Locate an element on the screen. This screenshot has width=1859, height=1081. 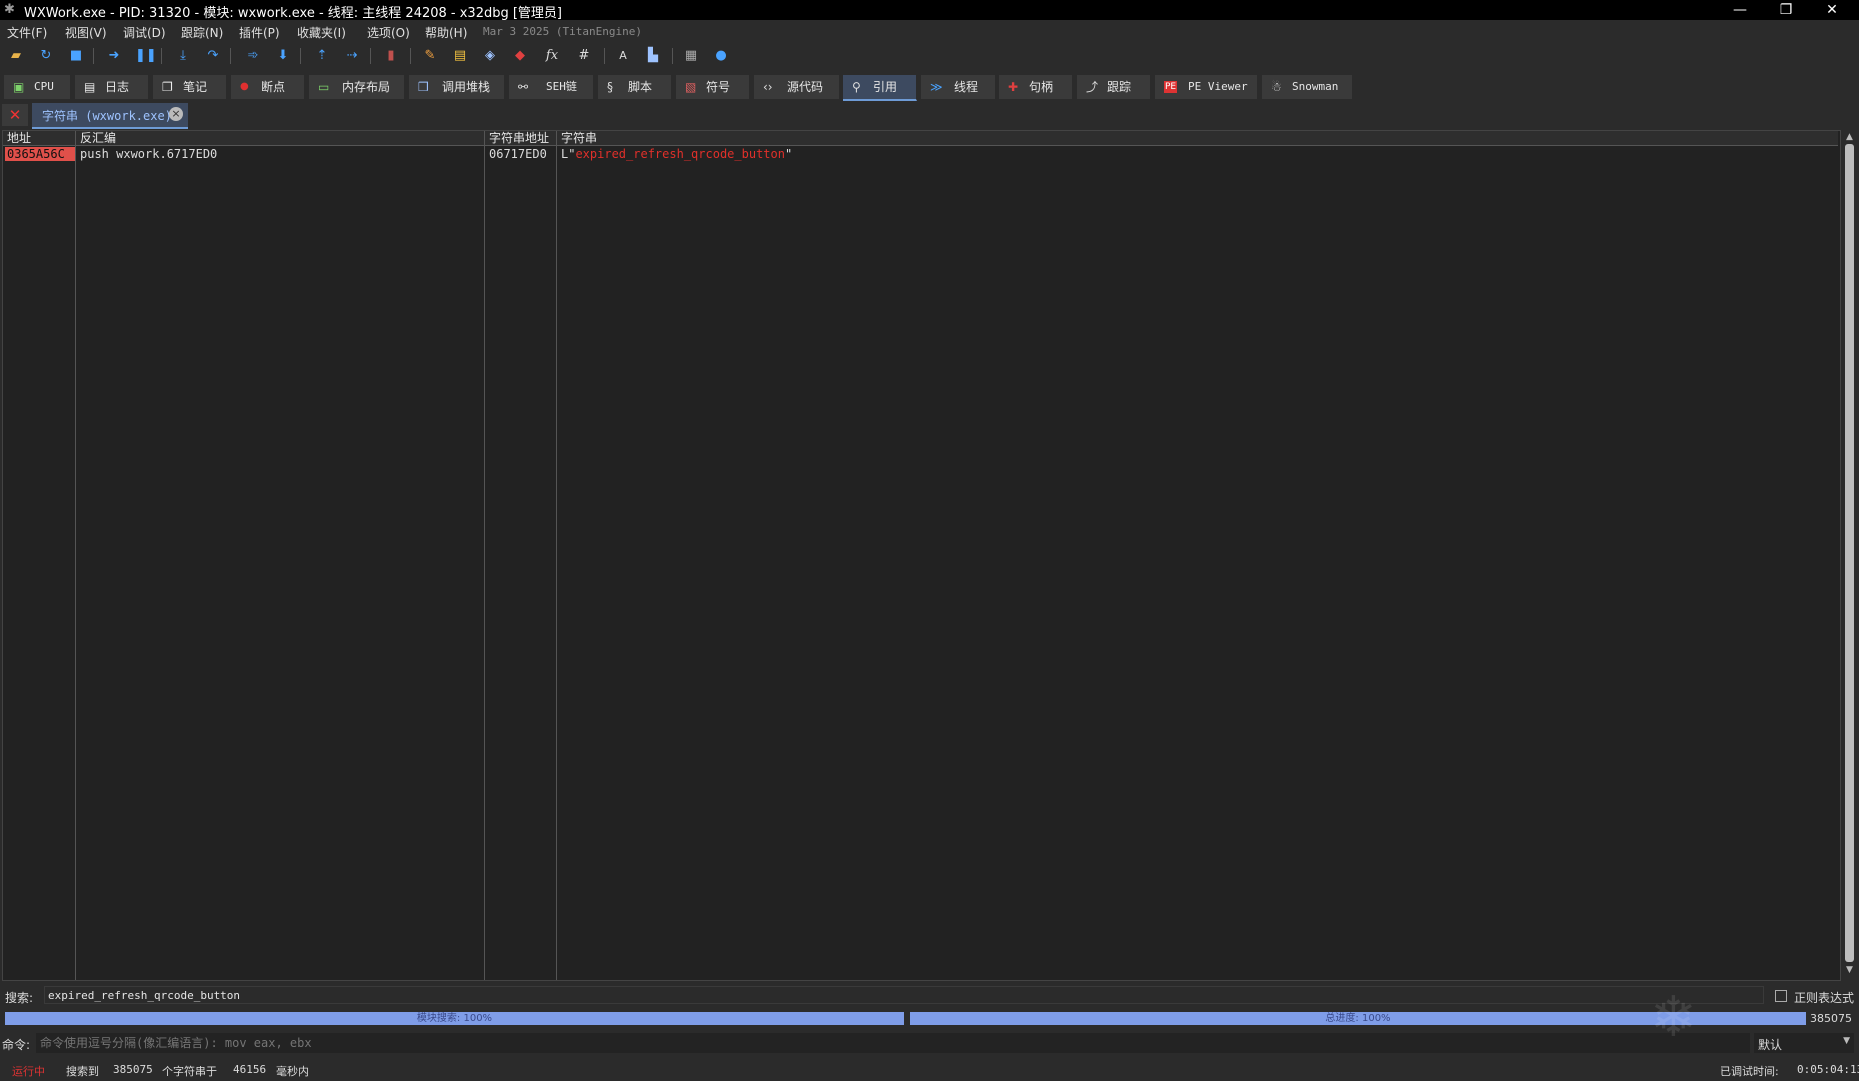
string-prefix: L" is located at coordinates (568, 154).